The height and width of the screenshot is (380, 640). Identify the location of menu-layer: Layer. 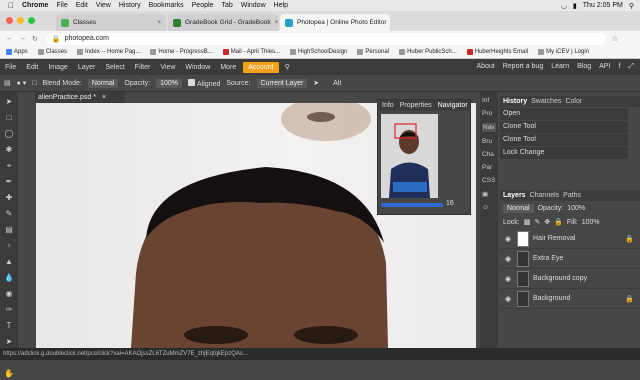
(87, 67).